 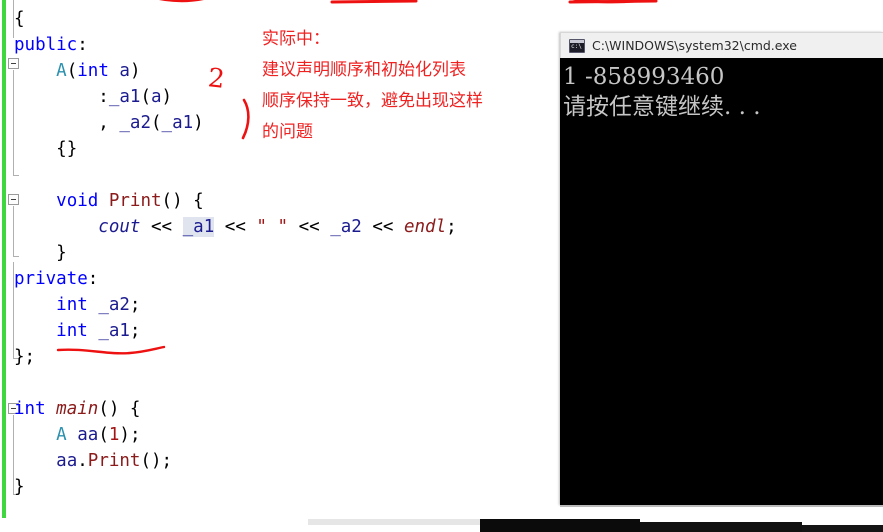 I want to click on console-output-line: 请按任意键继续. . ., so click(x=662, y=107).